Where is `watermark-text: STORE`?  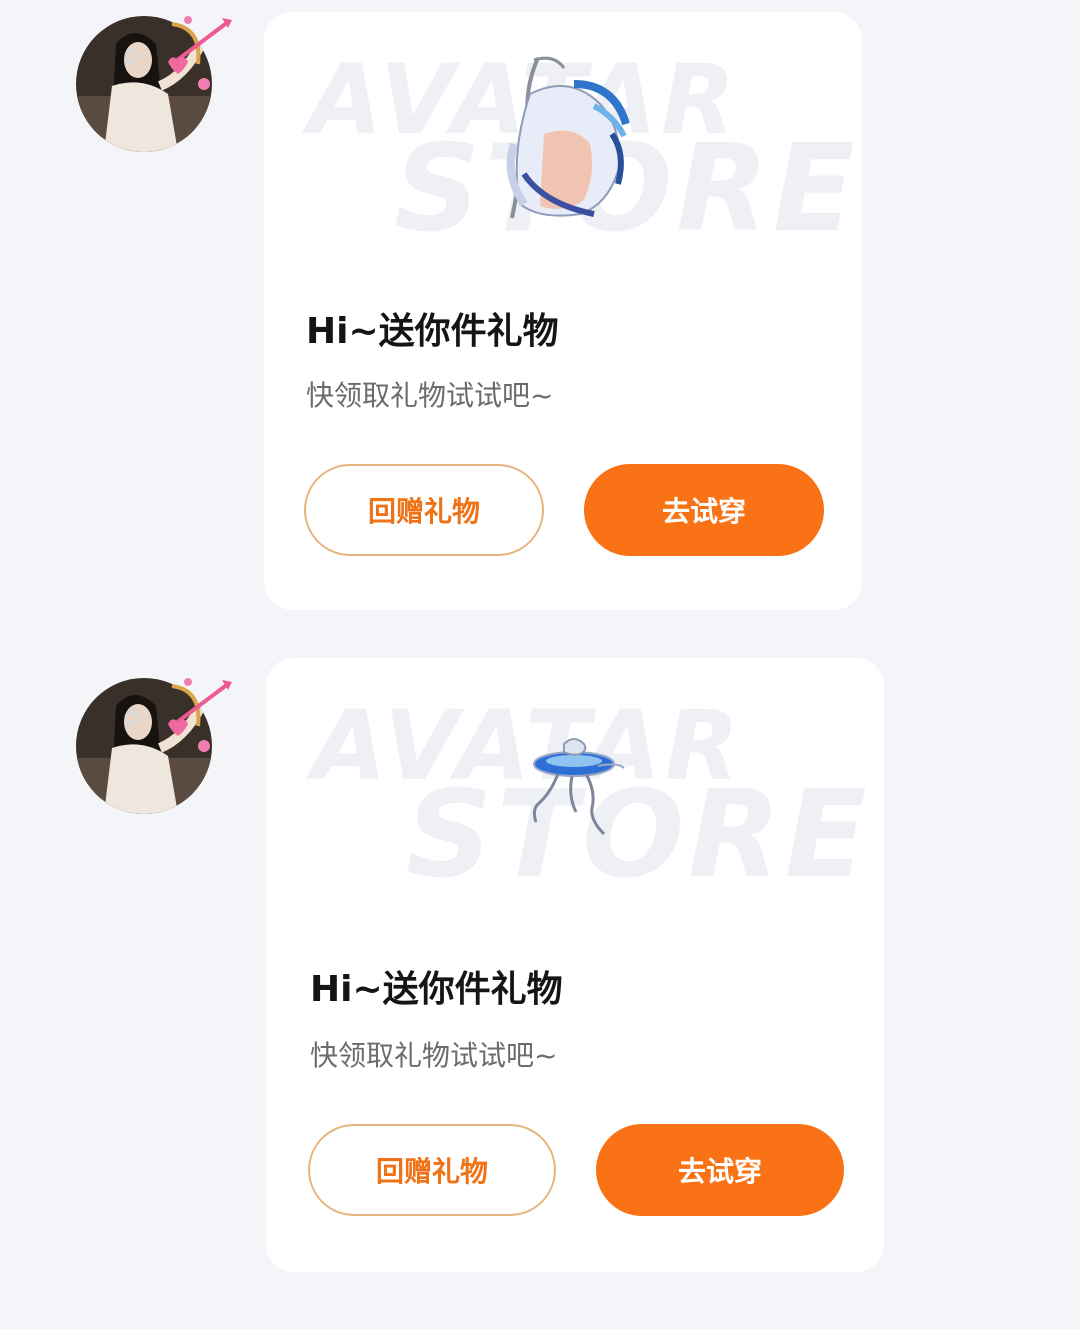
watermark-text: STORE is located at coordinates (638, 835).